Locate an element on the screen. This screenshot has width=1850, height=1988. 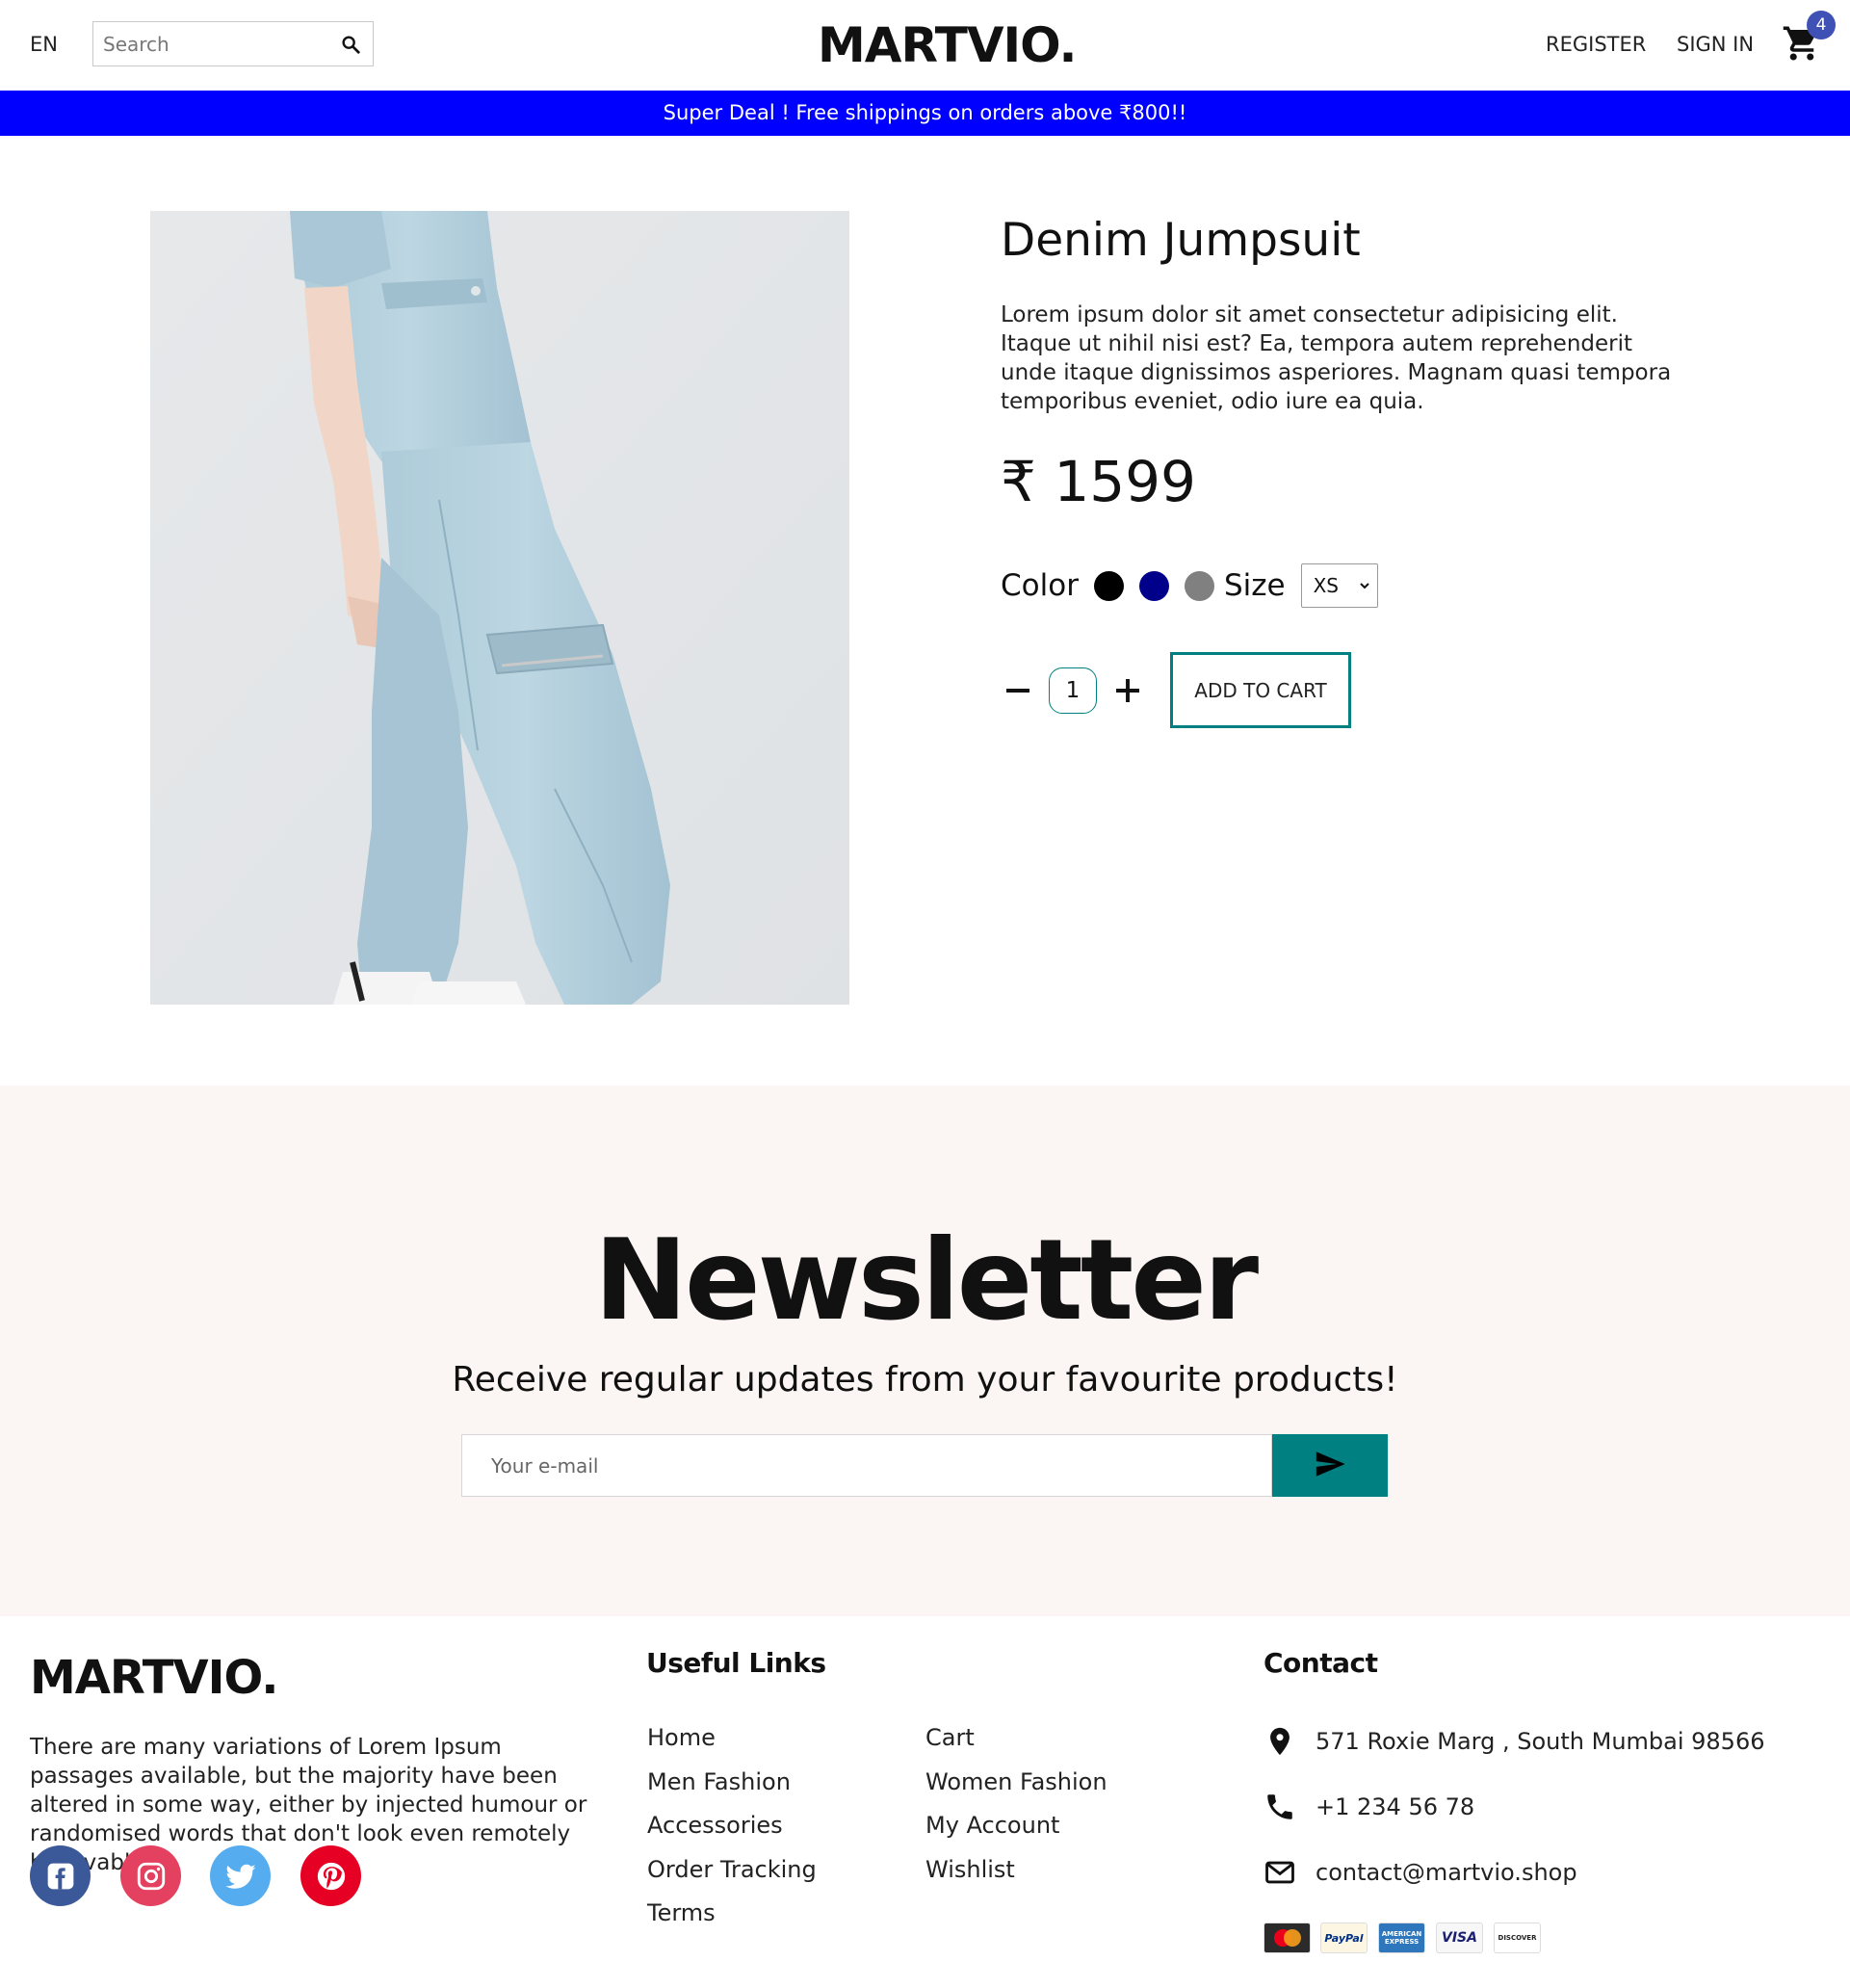
newsletter-send-button is located at coordinates (1330, 1465).